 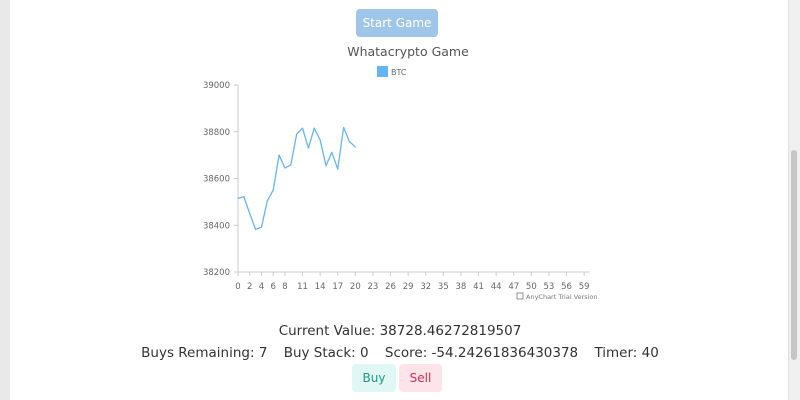 What do you see at coordinates (408, 287) in the screenshot?
I see `x-tick-label: 29` at bounding box center [408, 287].